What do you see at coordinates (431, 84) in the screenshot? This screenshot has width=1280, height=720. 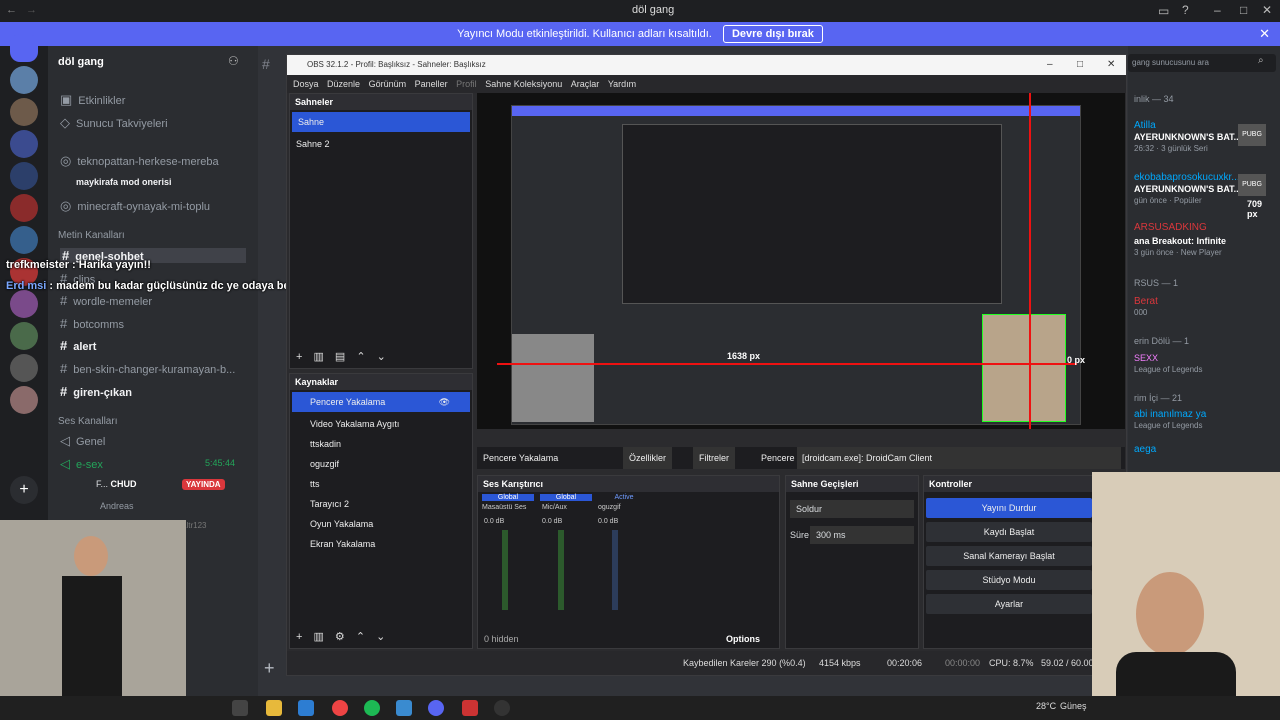 I see `menu-paneller: Paneller` at bounding box center [431, 84].